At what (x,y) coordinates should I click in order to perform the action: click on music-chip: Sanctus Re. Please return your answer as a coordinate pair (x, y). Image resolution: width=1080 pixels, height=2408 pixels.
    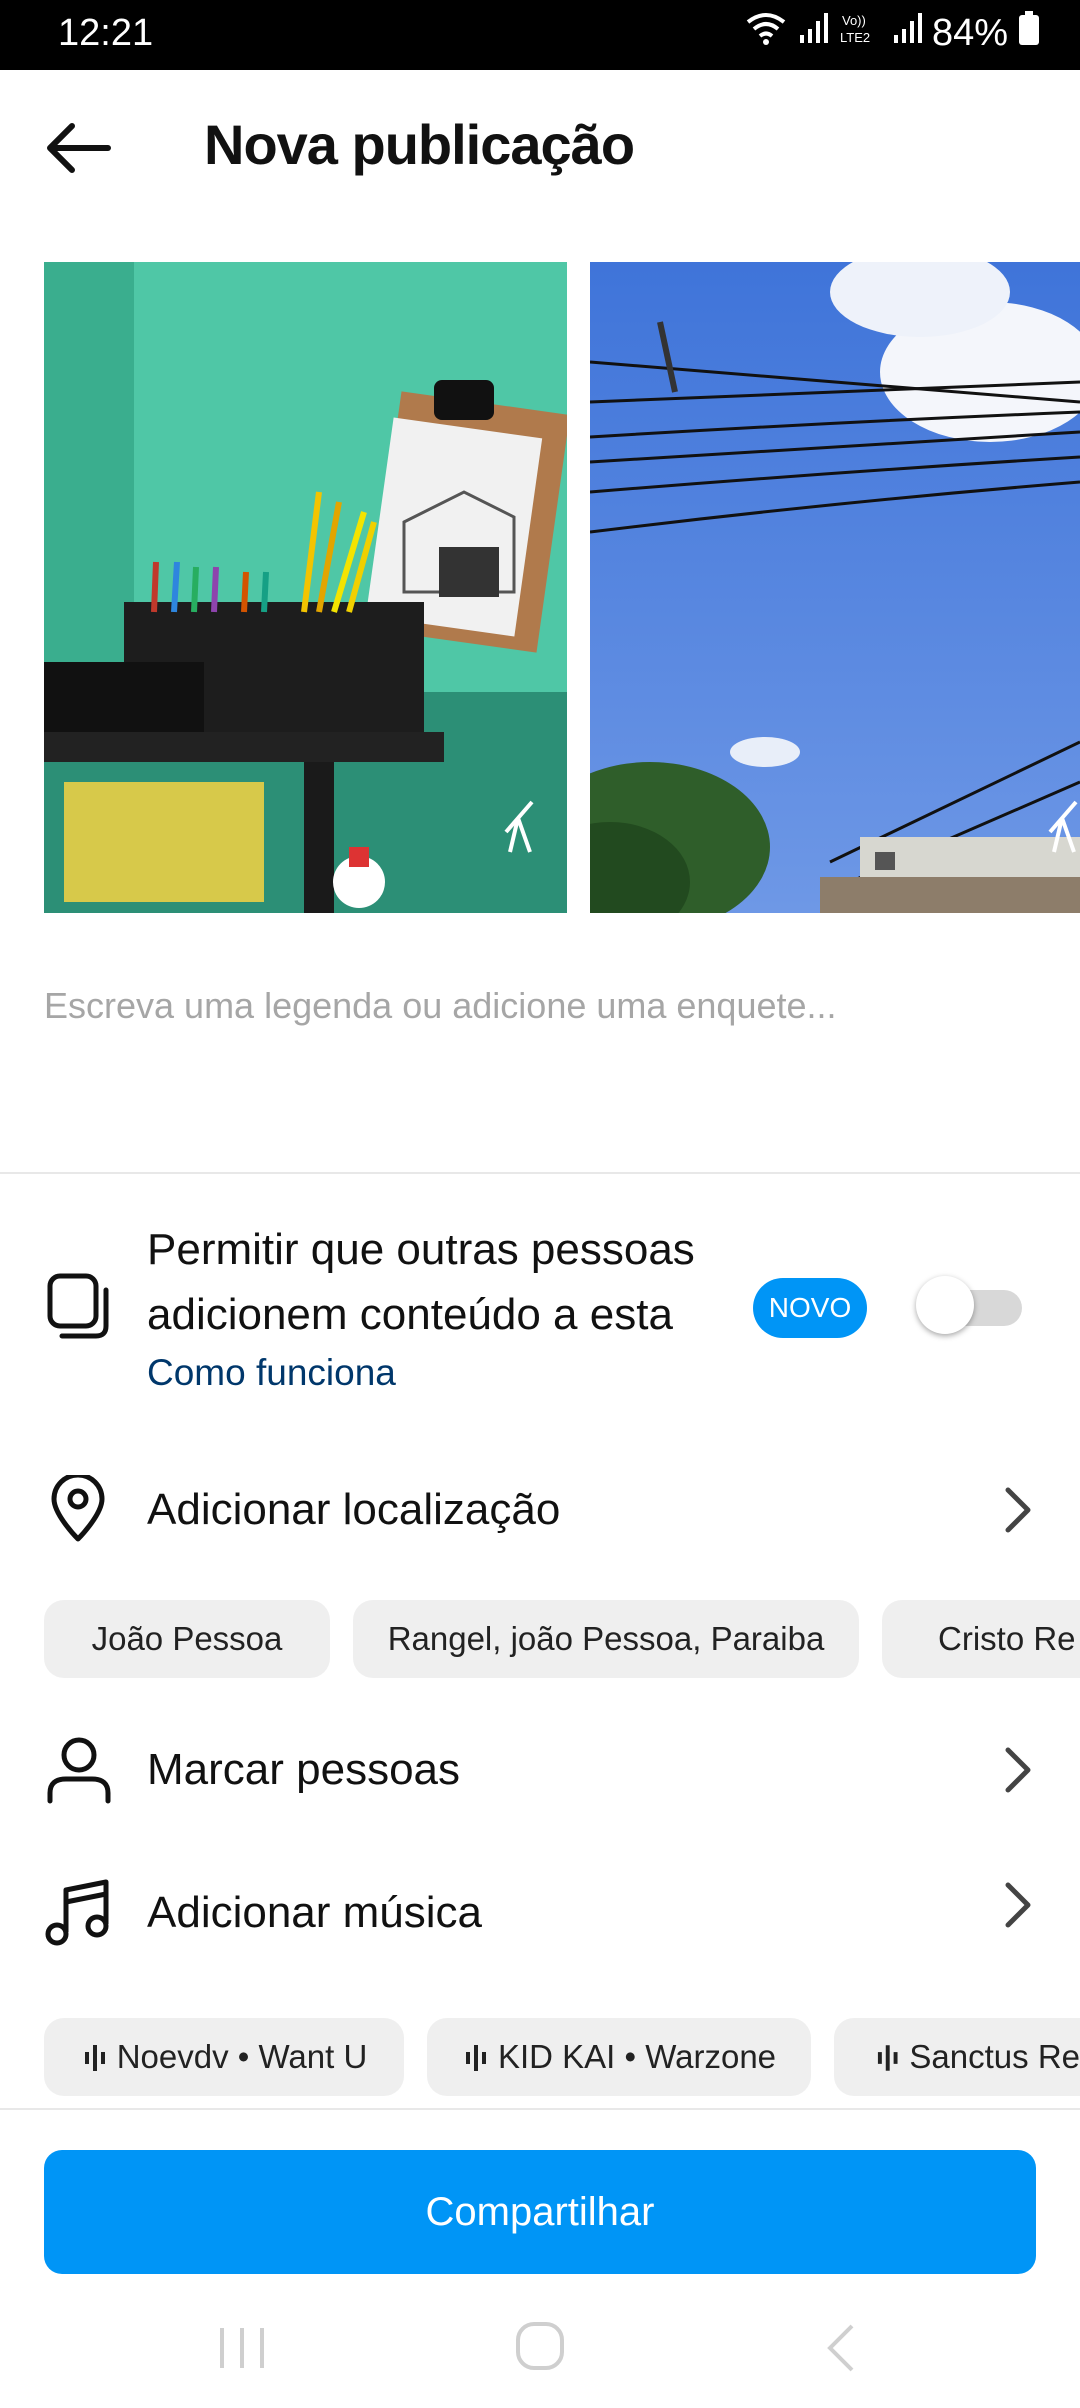
    Looking at the image, I should click on (957, 2057).